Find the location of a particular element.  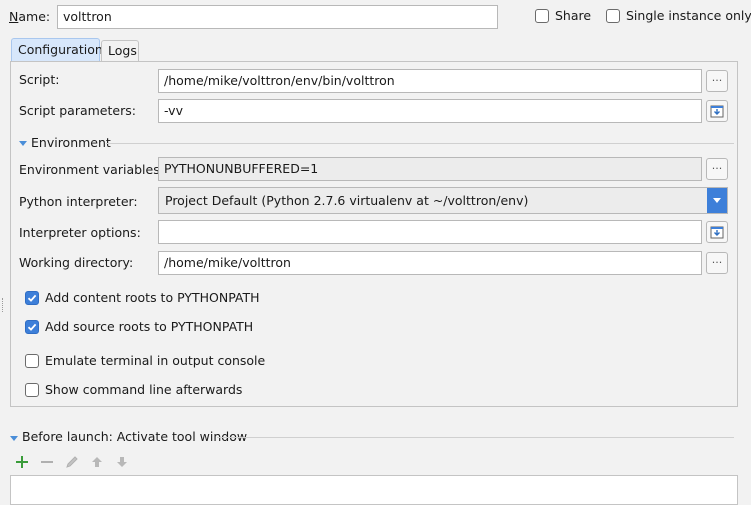

environment-variables-label: Environment variables: is located at coordinates (91, 169).